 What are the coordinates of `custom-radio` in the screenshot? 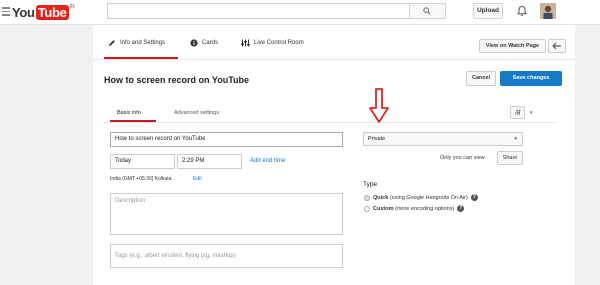 It's located at (367, 208).